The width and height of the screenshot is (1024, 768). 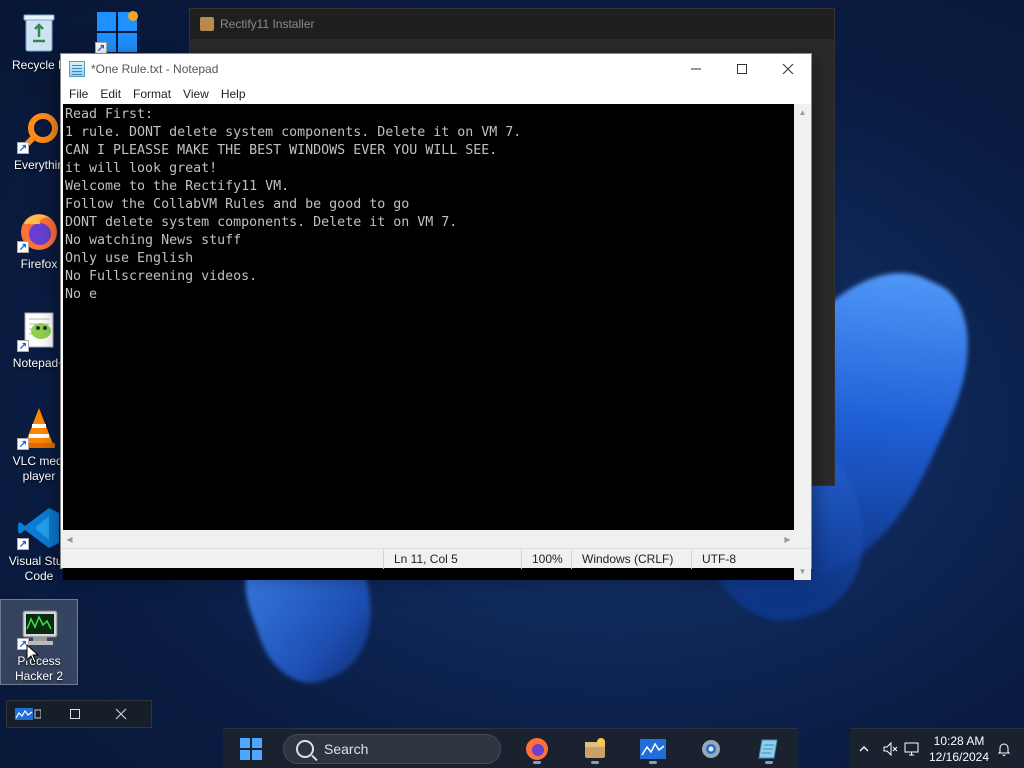 I want to click on volume-muted-icon, so click(x=890, y=749).